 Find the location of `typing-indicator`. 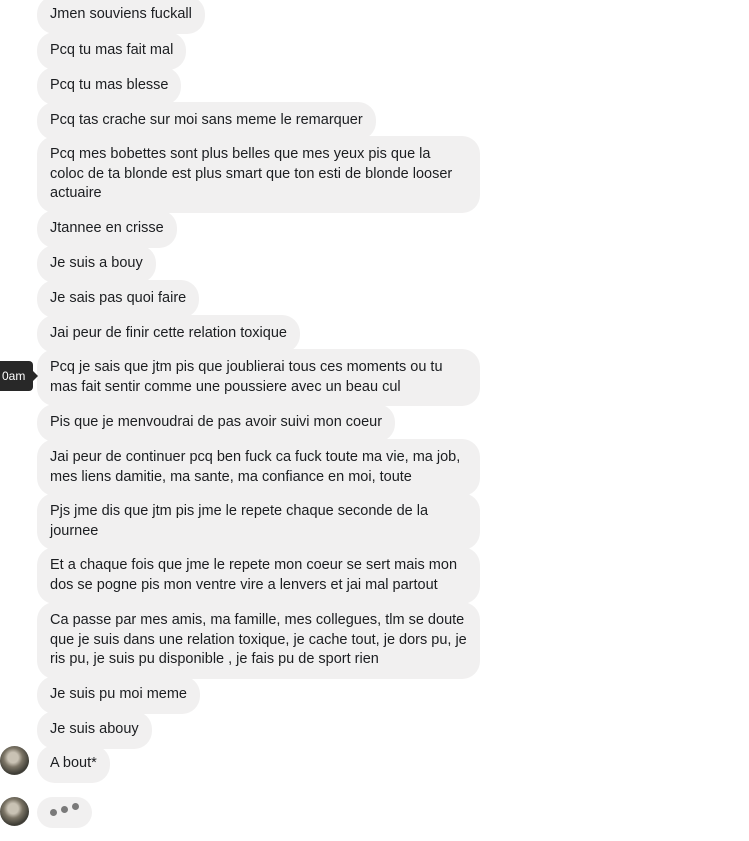

typing-indicator is located at coordinates (64, 812).